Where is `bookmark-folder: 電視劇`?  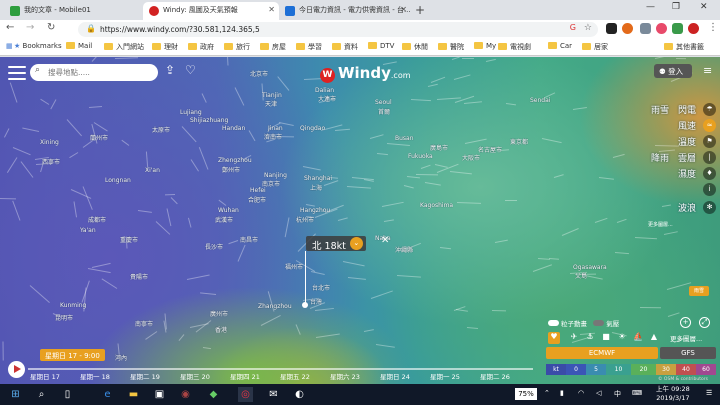
bookmark-folder: 電視劇 is located at coordinates (514, 47).